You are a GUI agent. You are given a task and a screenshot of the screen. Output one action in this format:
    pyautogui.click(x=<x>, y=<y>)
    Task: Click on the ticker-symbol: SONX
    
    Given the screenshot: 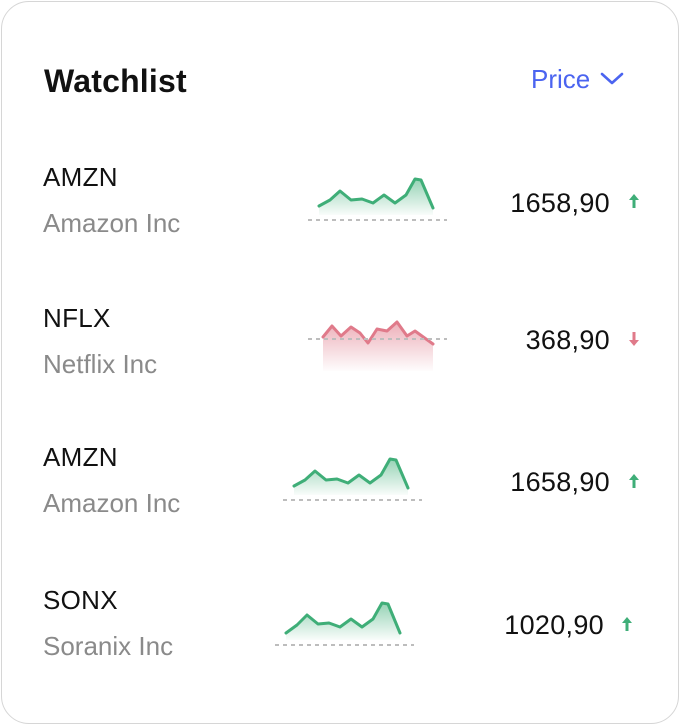 What is the action you would take?
    pyautogui.click(x=80, y=600)
    